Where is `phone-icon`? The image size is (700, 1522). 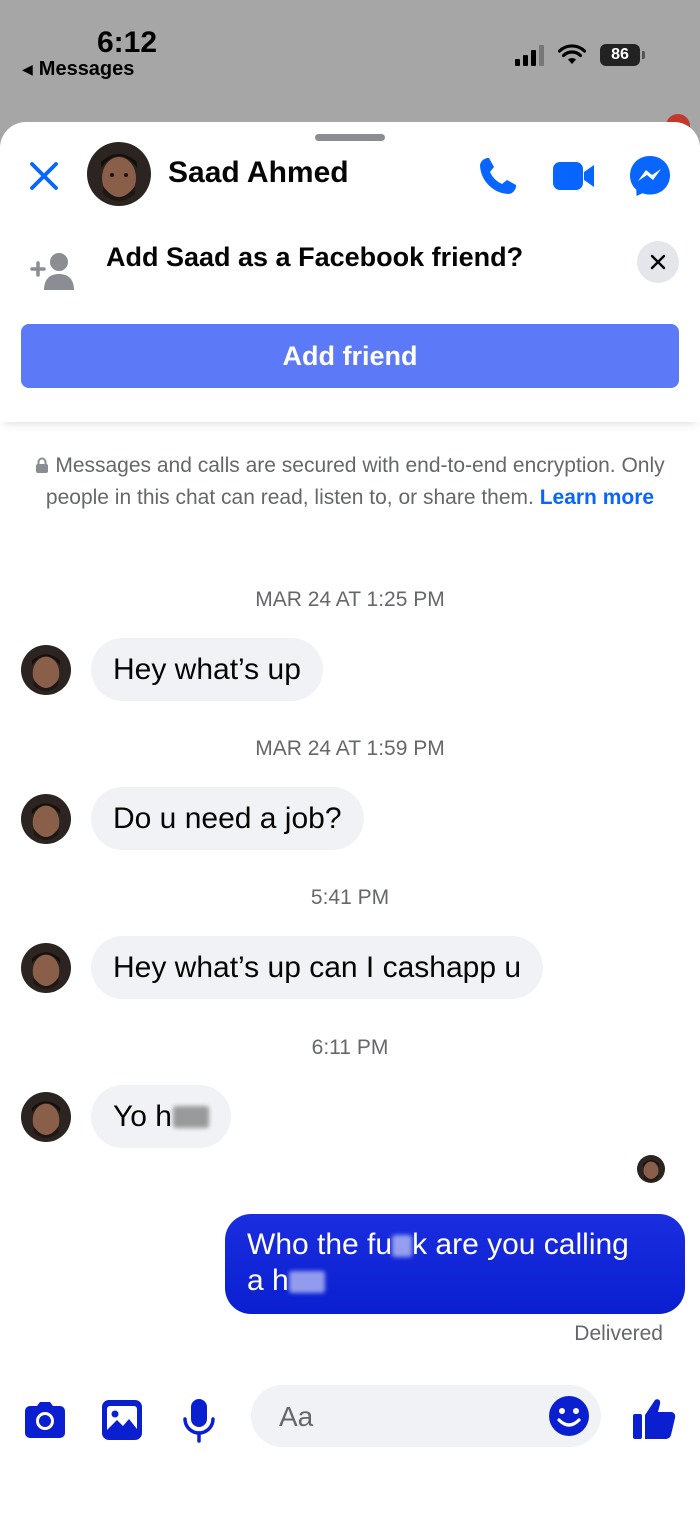 phone-icon is located at coordinates (498, 176).